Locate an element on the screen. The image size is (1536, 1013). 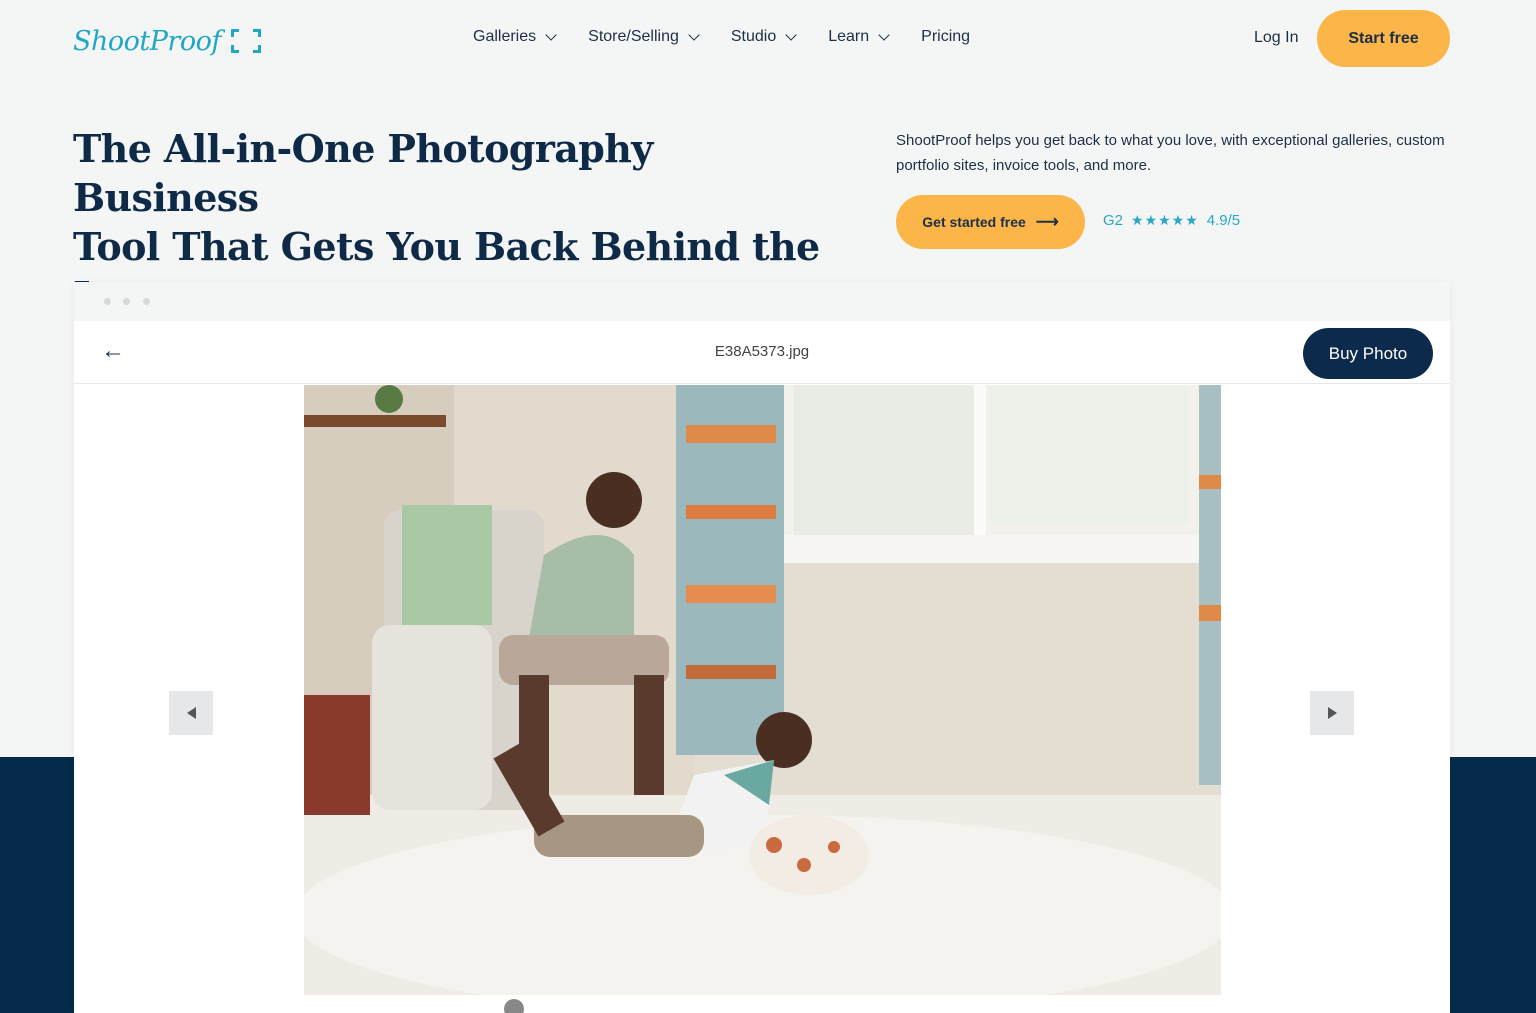
menu-item-pricing: Pricing is located at coordinates (945, 37).